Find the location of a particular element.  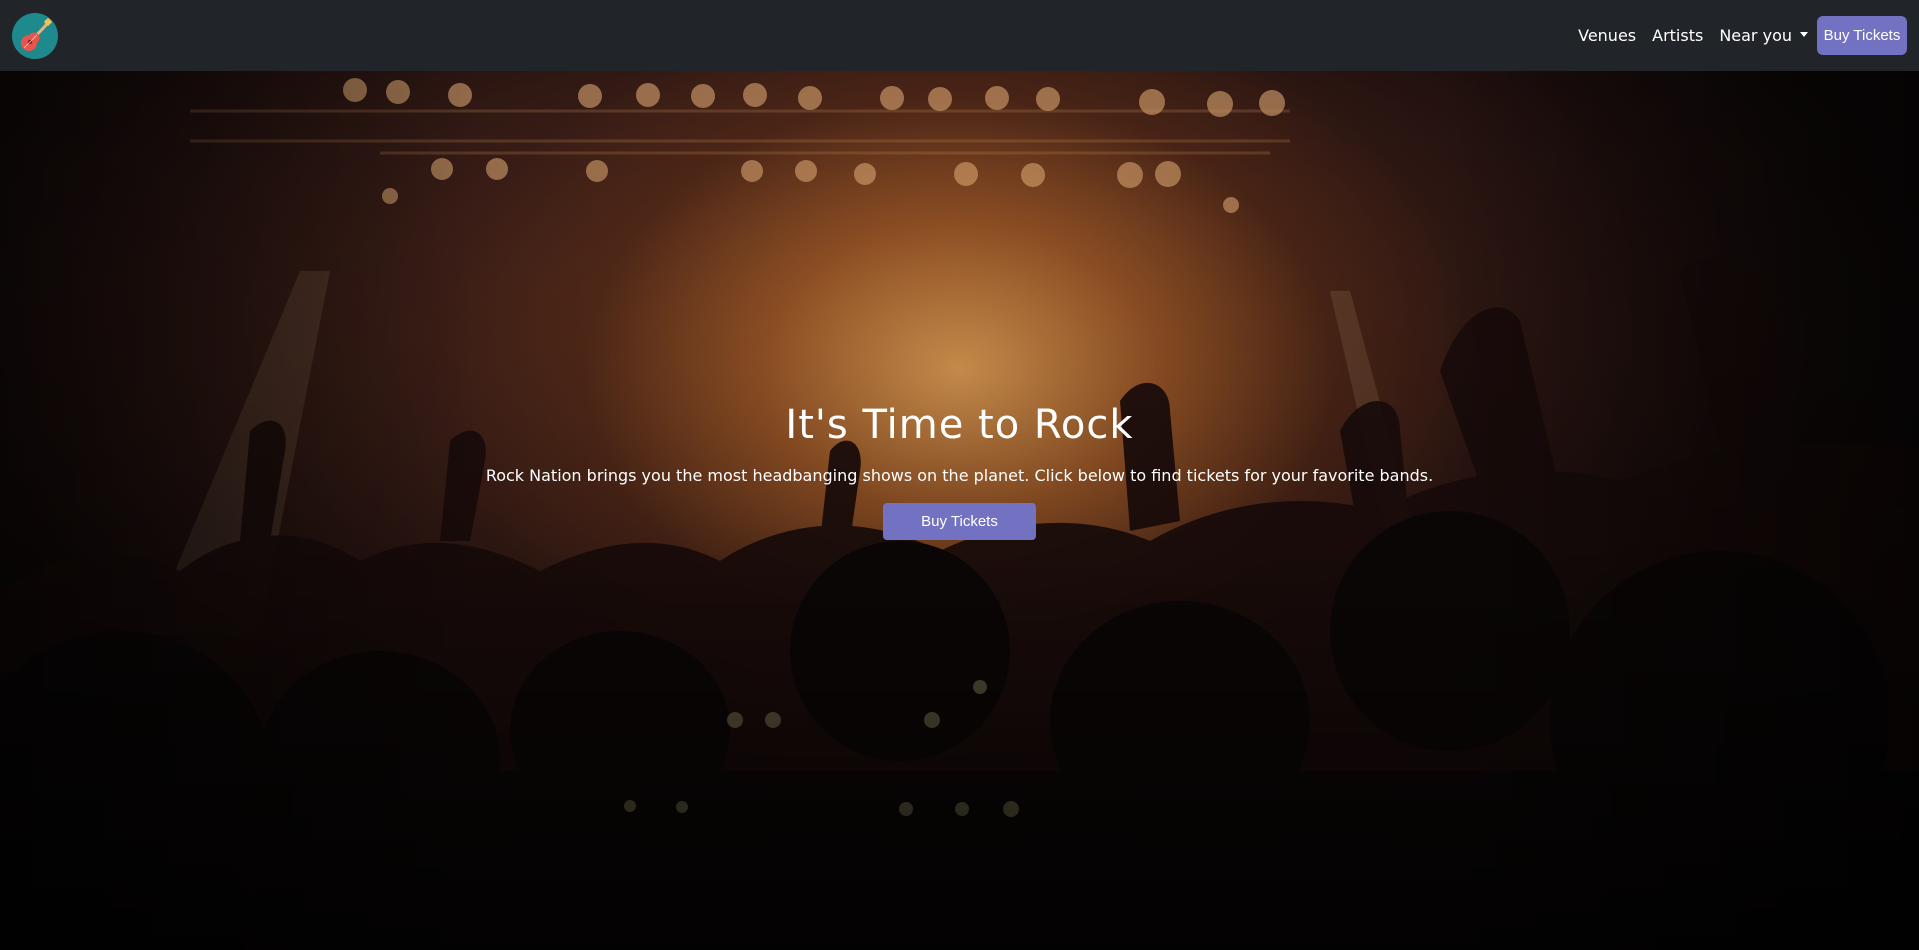

nav-dropdown-label: Near you is located at coordinates (1755, 35).